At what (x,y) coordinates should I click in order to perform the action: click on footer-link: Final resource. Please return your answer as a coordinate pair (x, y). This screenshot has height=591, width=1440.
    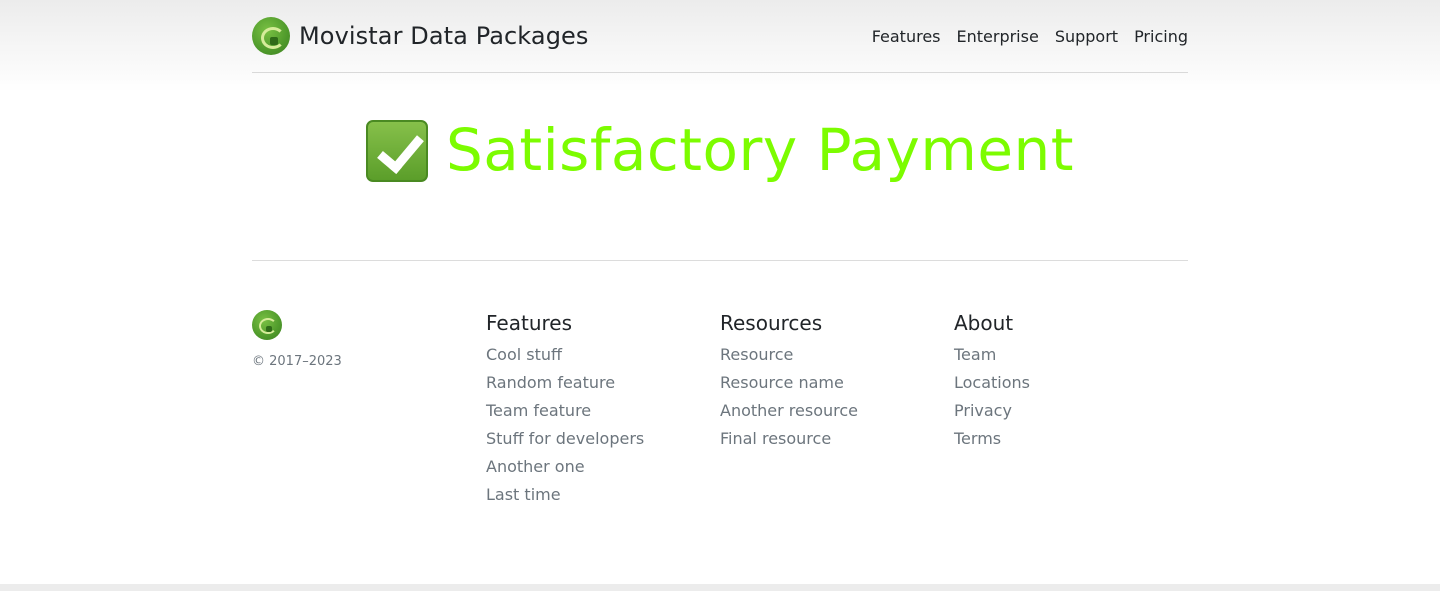
    Looking at the image, I should click on (775, 438).